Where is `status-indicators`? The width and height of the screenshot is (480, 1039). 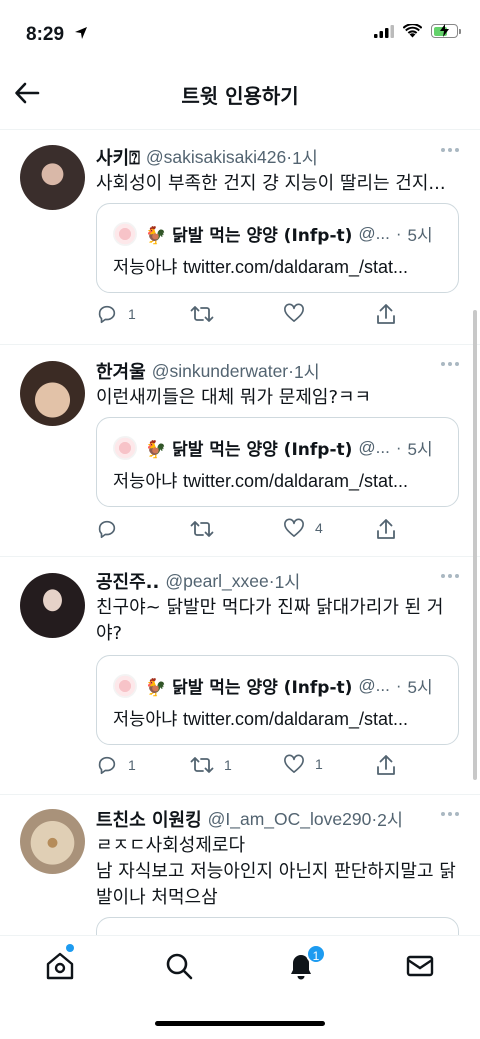
status-indicators is located at coordinates (417, 31).